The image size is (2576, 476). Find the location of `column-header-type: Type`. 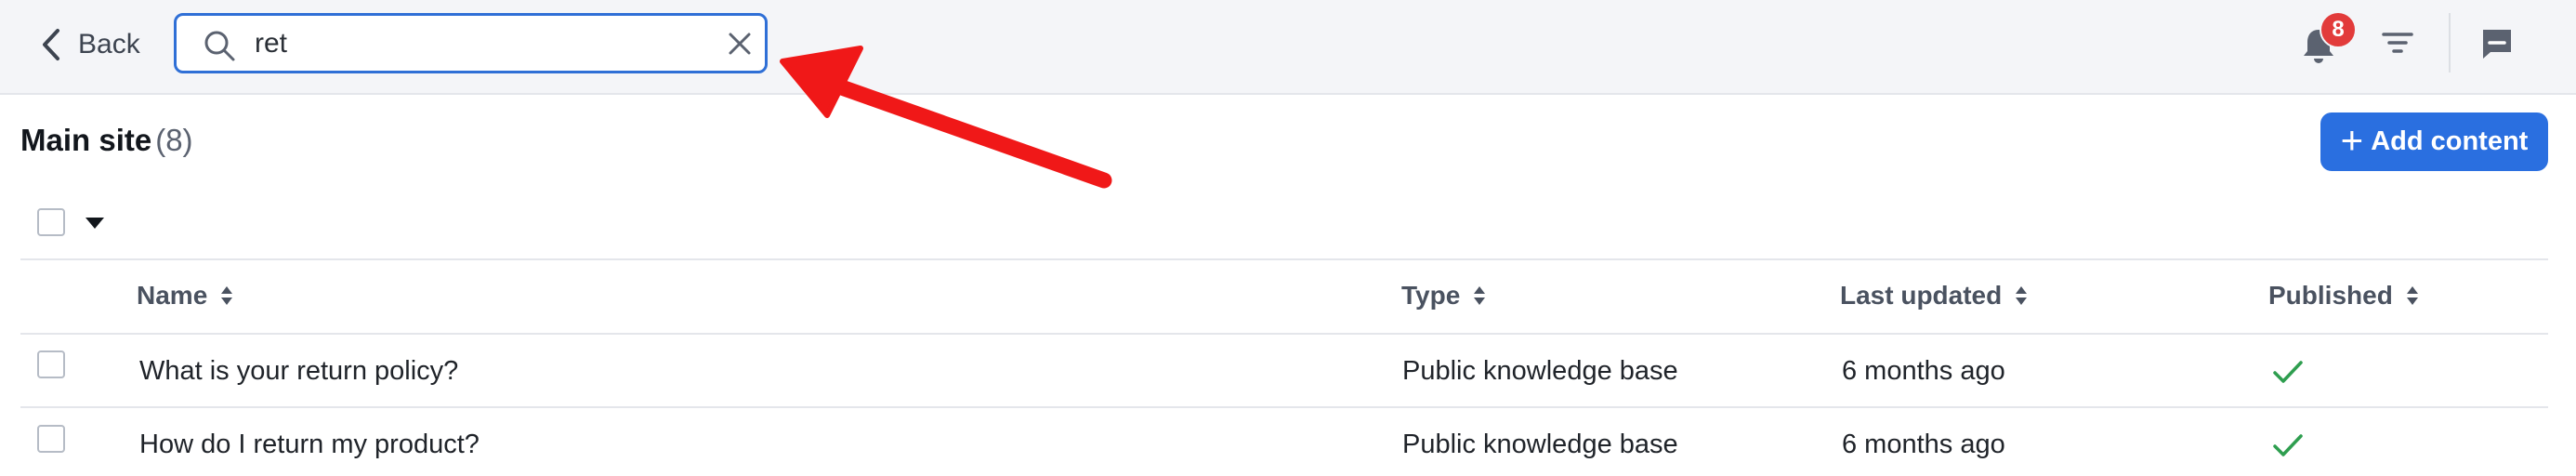

column-header-type: Type is located at coordinates (1443, 296).